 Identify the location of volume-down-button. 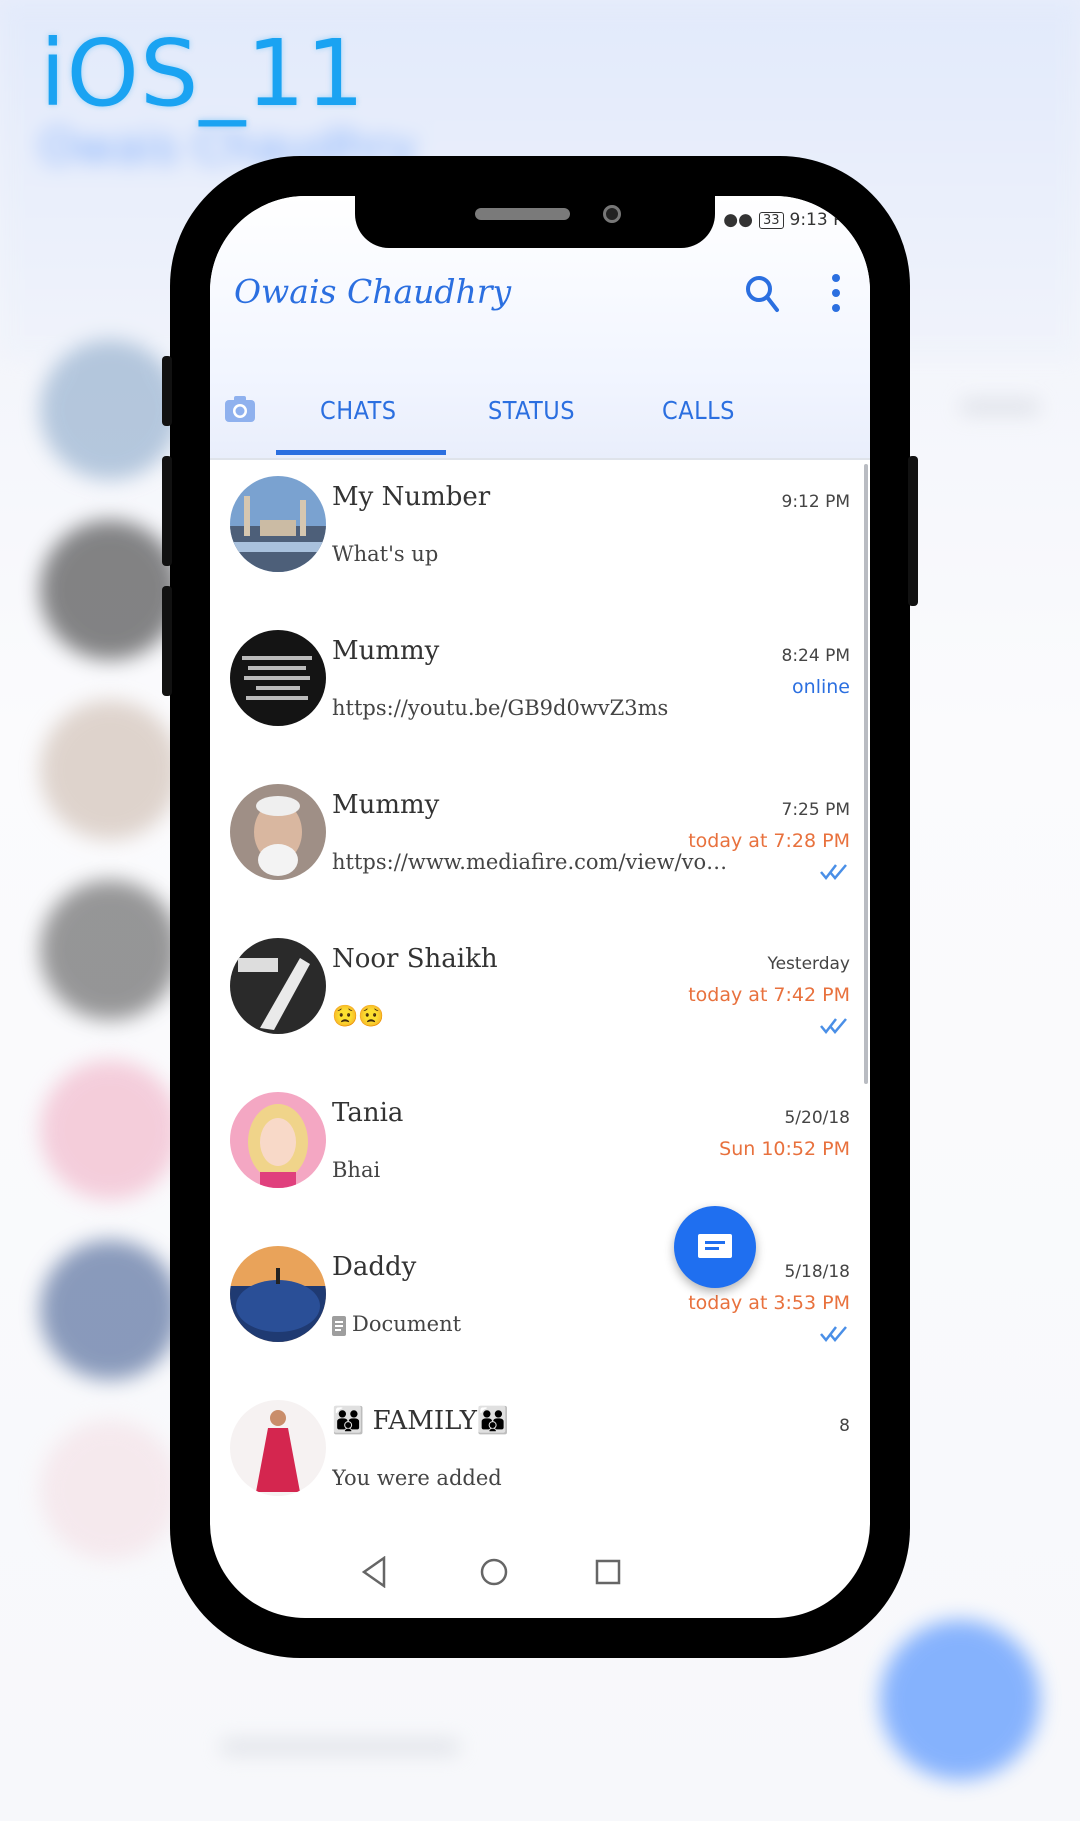
(167, 641).